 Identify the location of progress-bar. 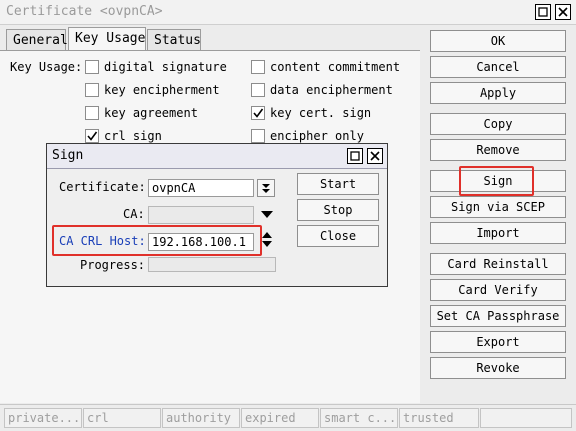
(212, 264).